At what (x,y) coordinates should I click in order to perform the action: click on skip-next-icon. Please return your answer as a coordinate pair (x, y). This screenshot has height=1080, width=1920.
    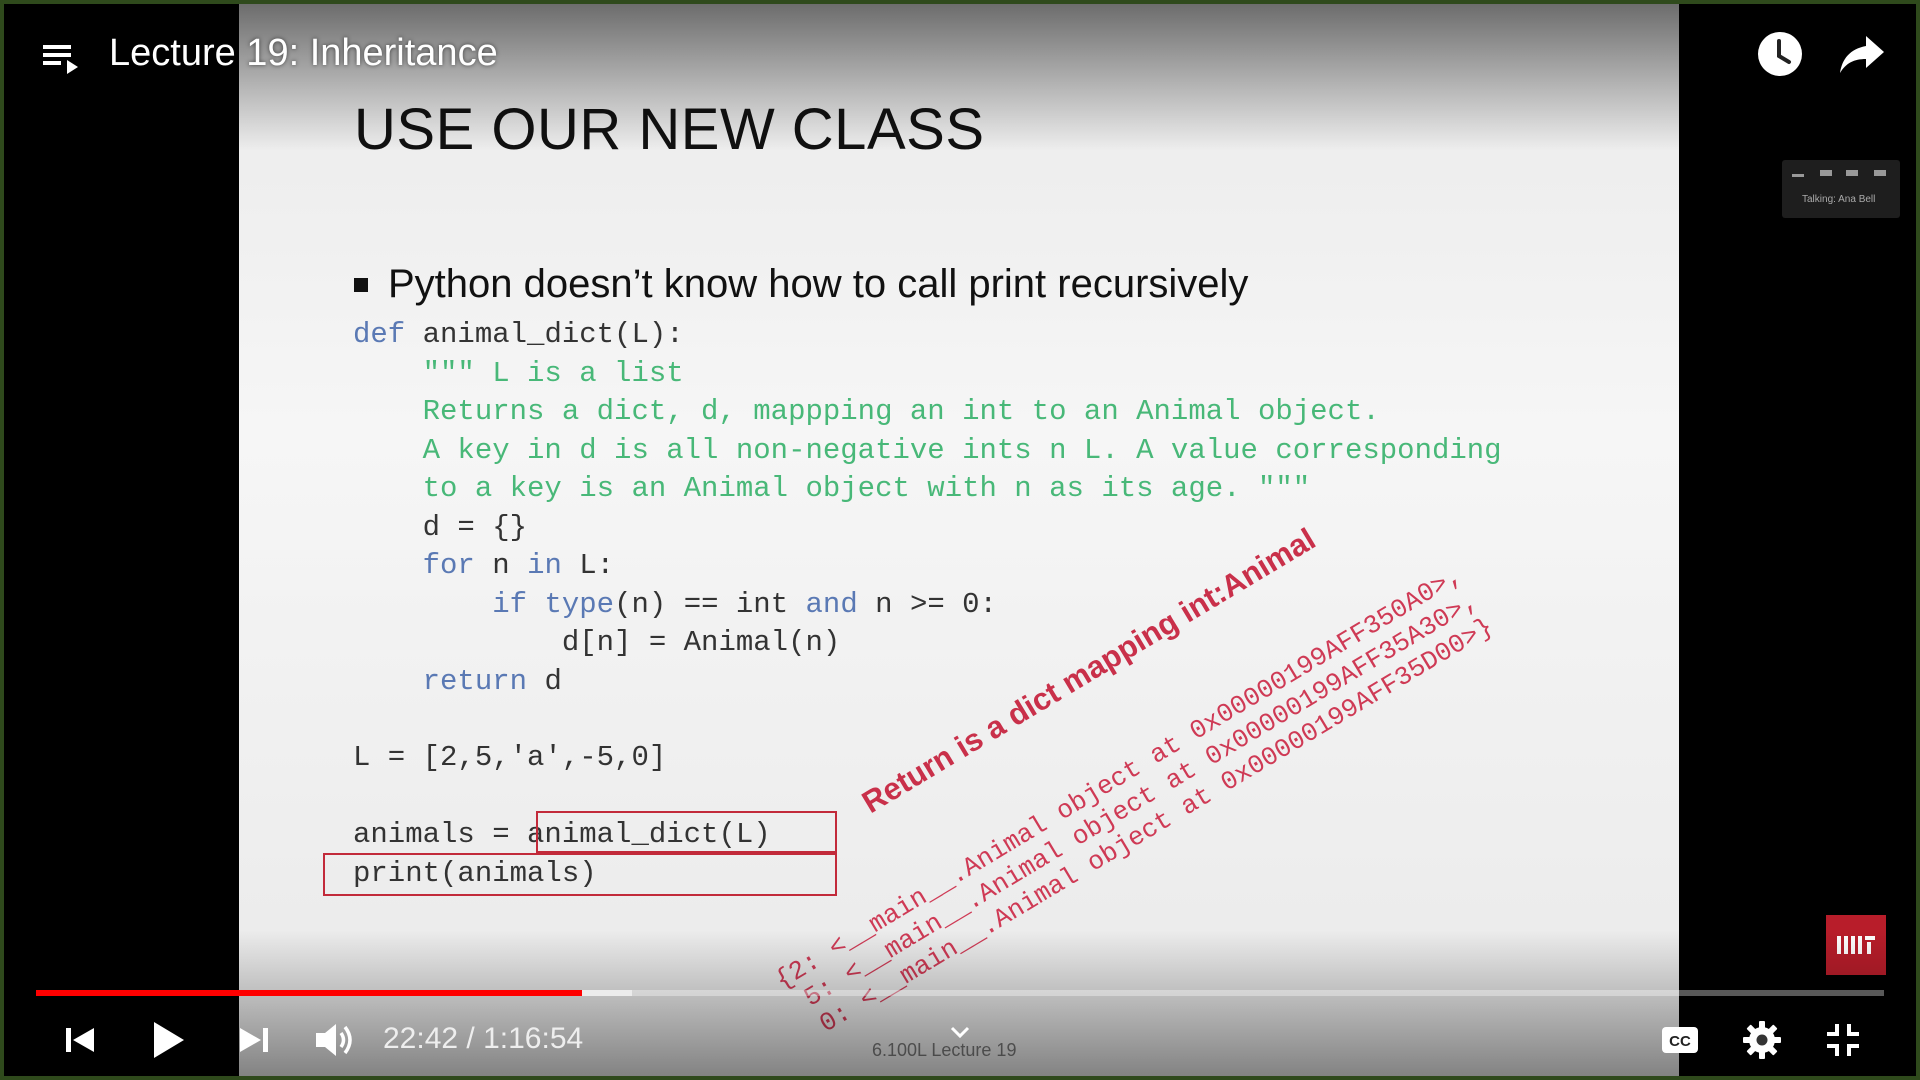
    Looking at the image, I should click on (254, 1040).